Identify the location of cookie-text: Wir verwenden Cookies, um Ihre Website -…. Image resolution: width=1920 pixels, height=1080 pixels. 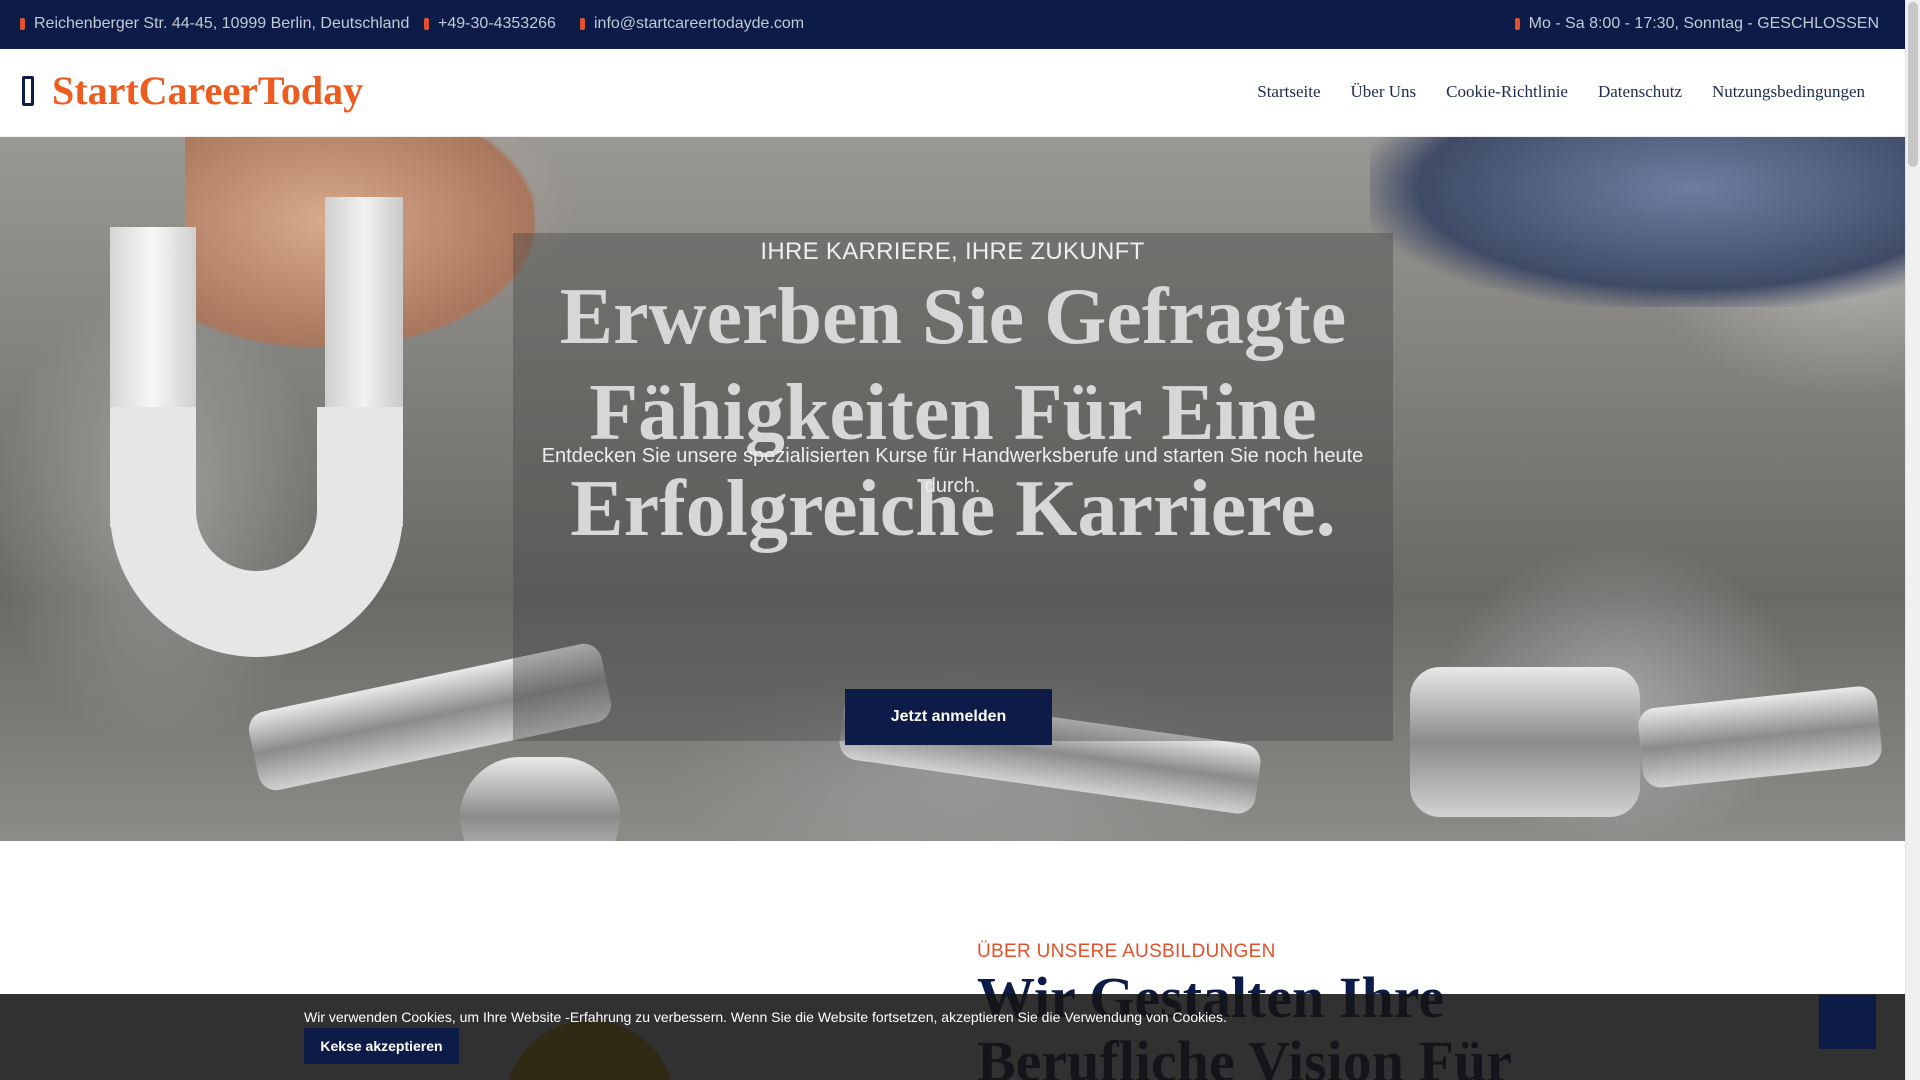
(765, 1017).